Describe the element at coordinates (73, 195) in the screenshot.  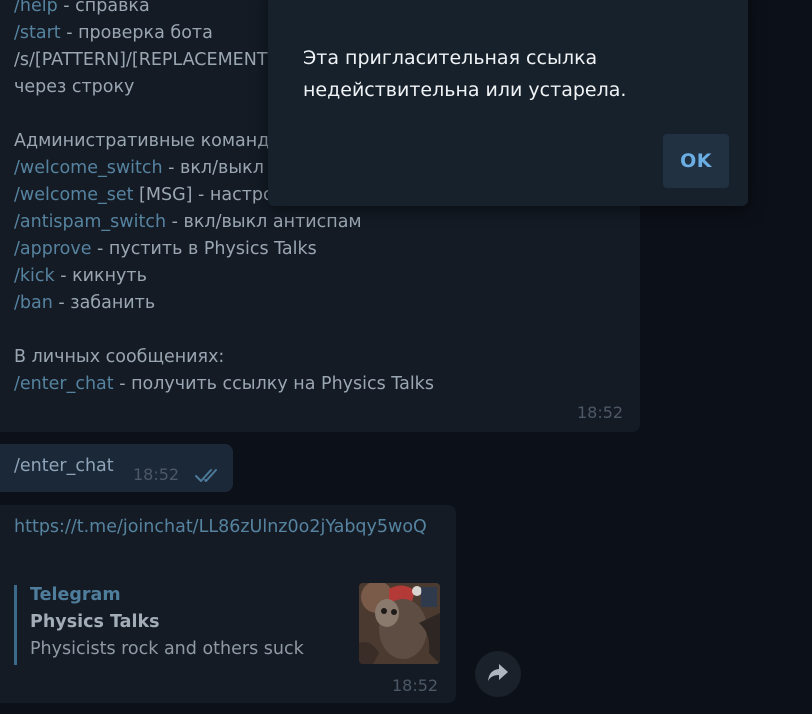
I see `command-link: /welcome_set` at that location.